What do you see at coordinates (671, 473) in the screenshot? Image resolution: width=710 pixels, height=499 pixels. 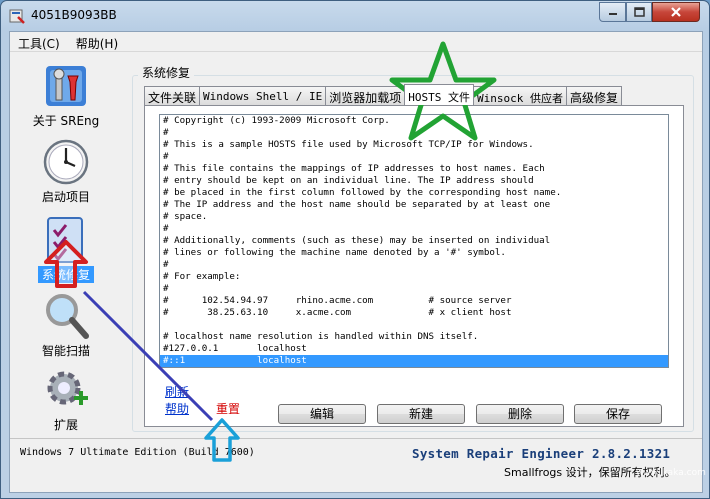 I see `watermark-text: www.ikaka.com` at bounding box center [671, 473].